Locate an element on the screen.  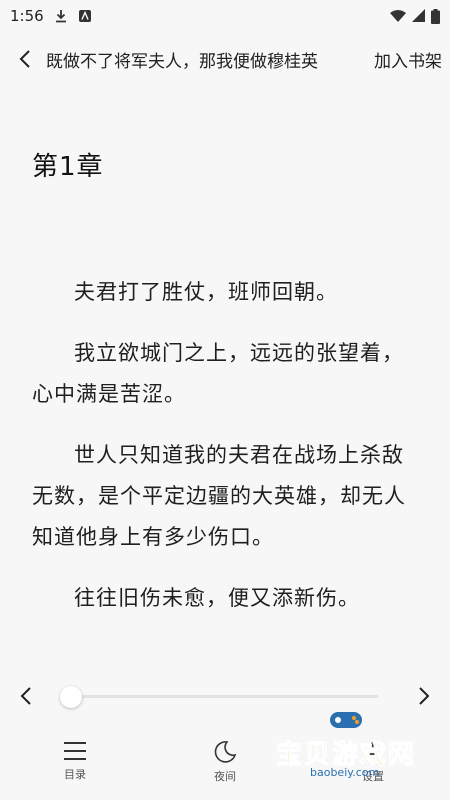
status-time: 1:56 is located at coordinates (27, 16).